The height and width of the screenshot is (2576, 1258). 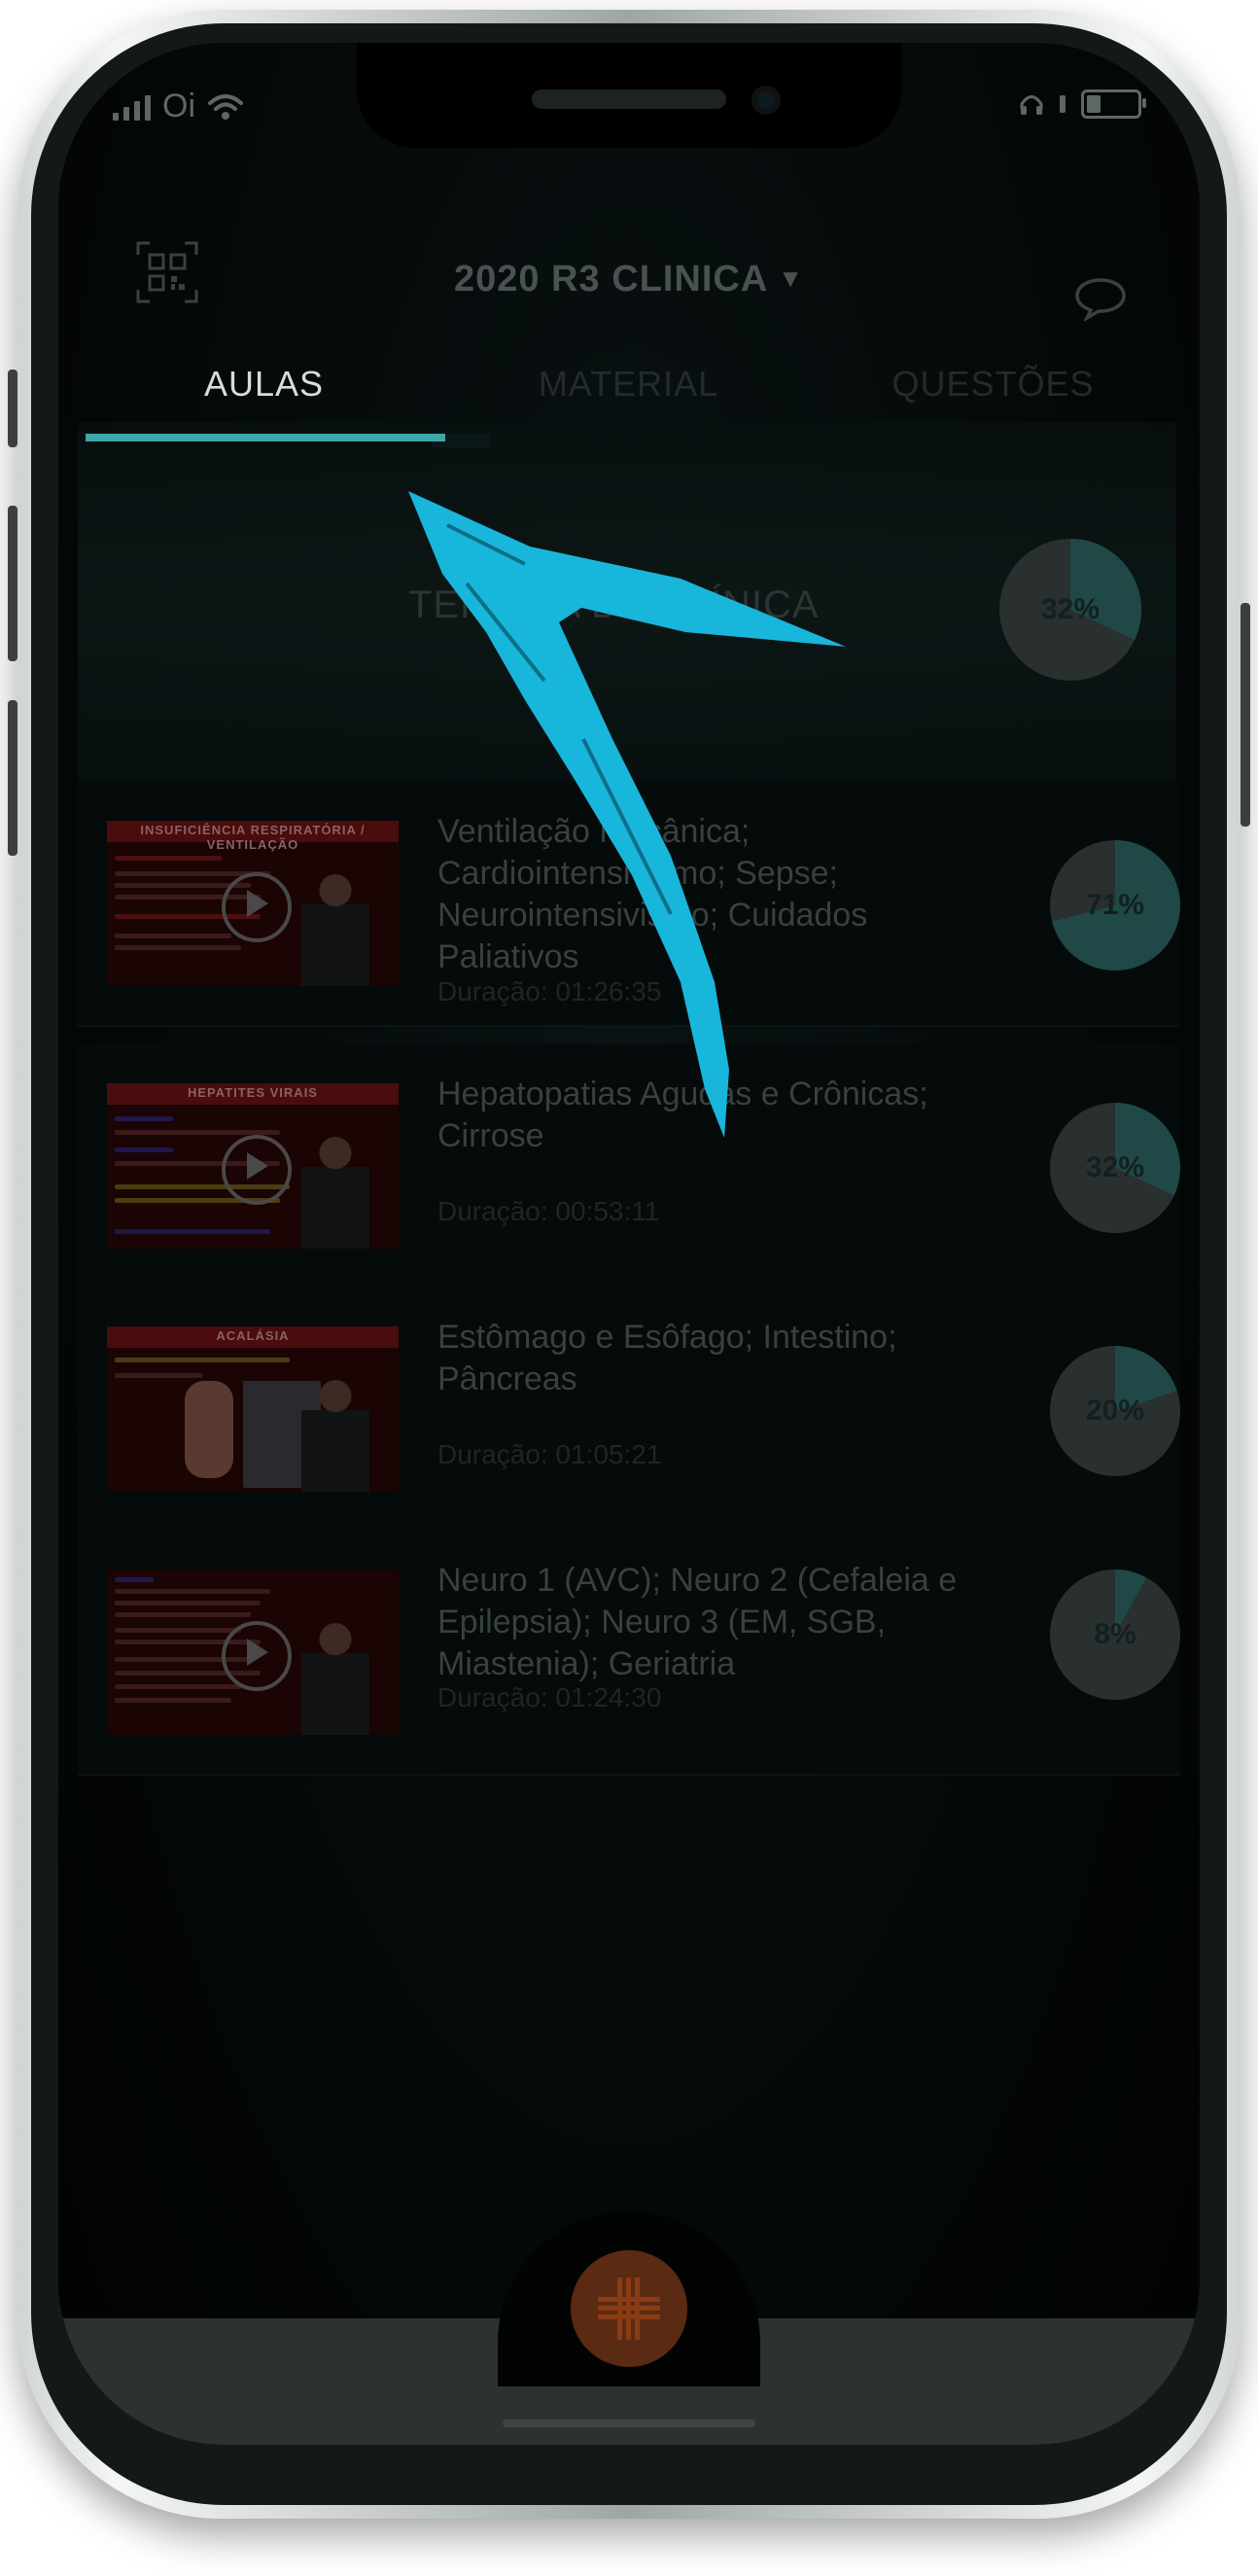 What do you see at coordinates (1114, 104) in the screenshot?
I see `battery-icon` at bounding box center [1114, 104].